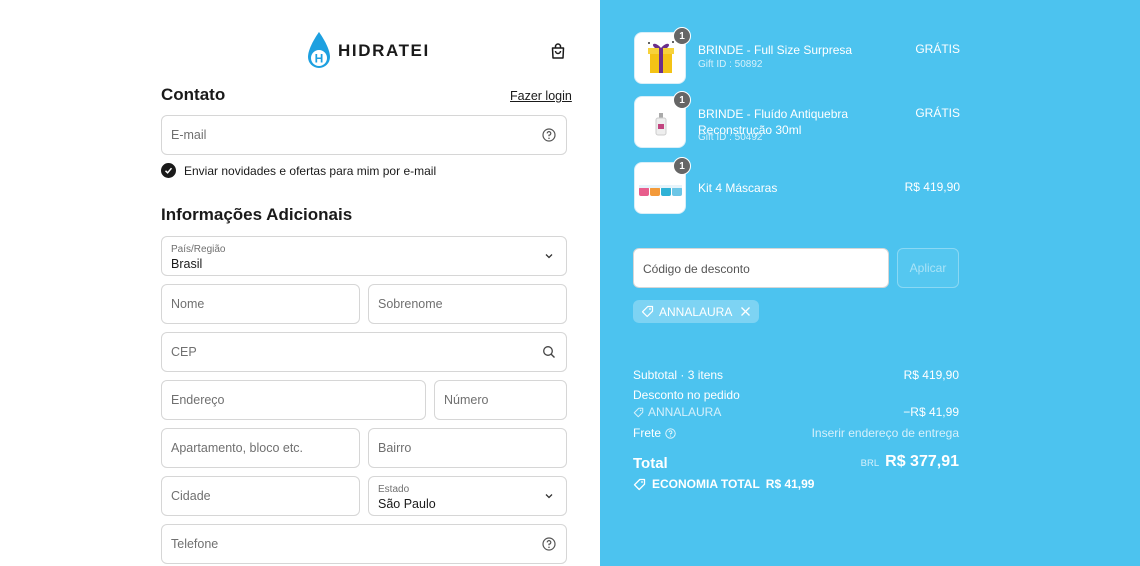 This screenshot has height=566, width=1140. Describe the element at coordinates (395, 448) in the screenshot. I see `neighborhood-placeholder: Bairro` at that location.